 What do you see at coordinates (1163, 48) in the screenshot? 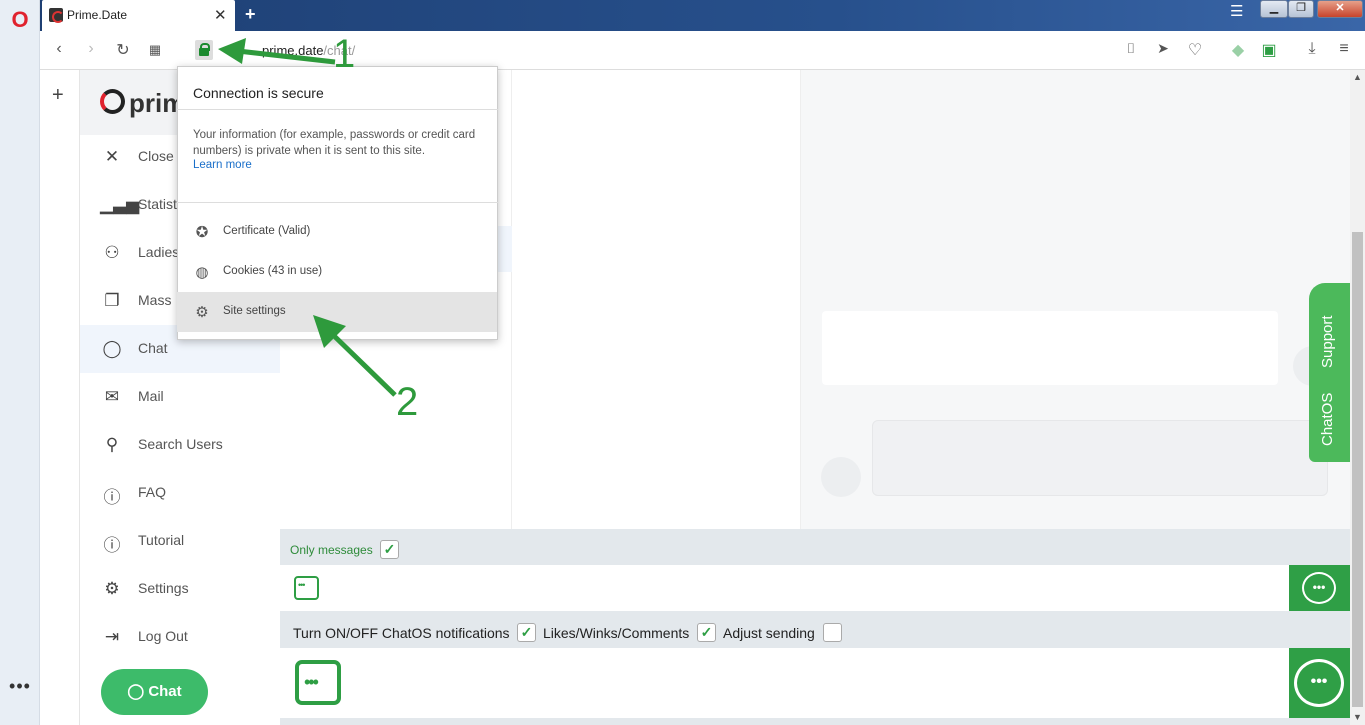
I see `send-icon: ➤` at bounding box center [1163, 48].